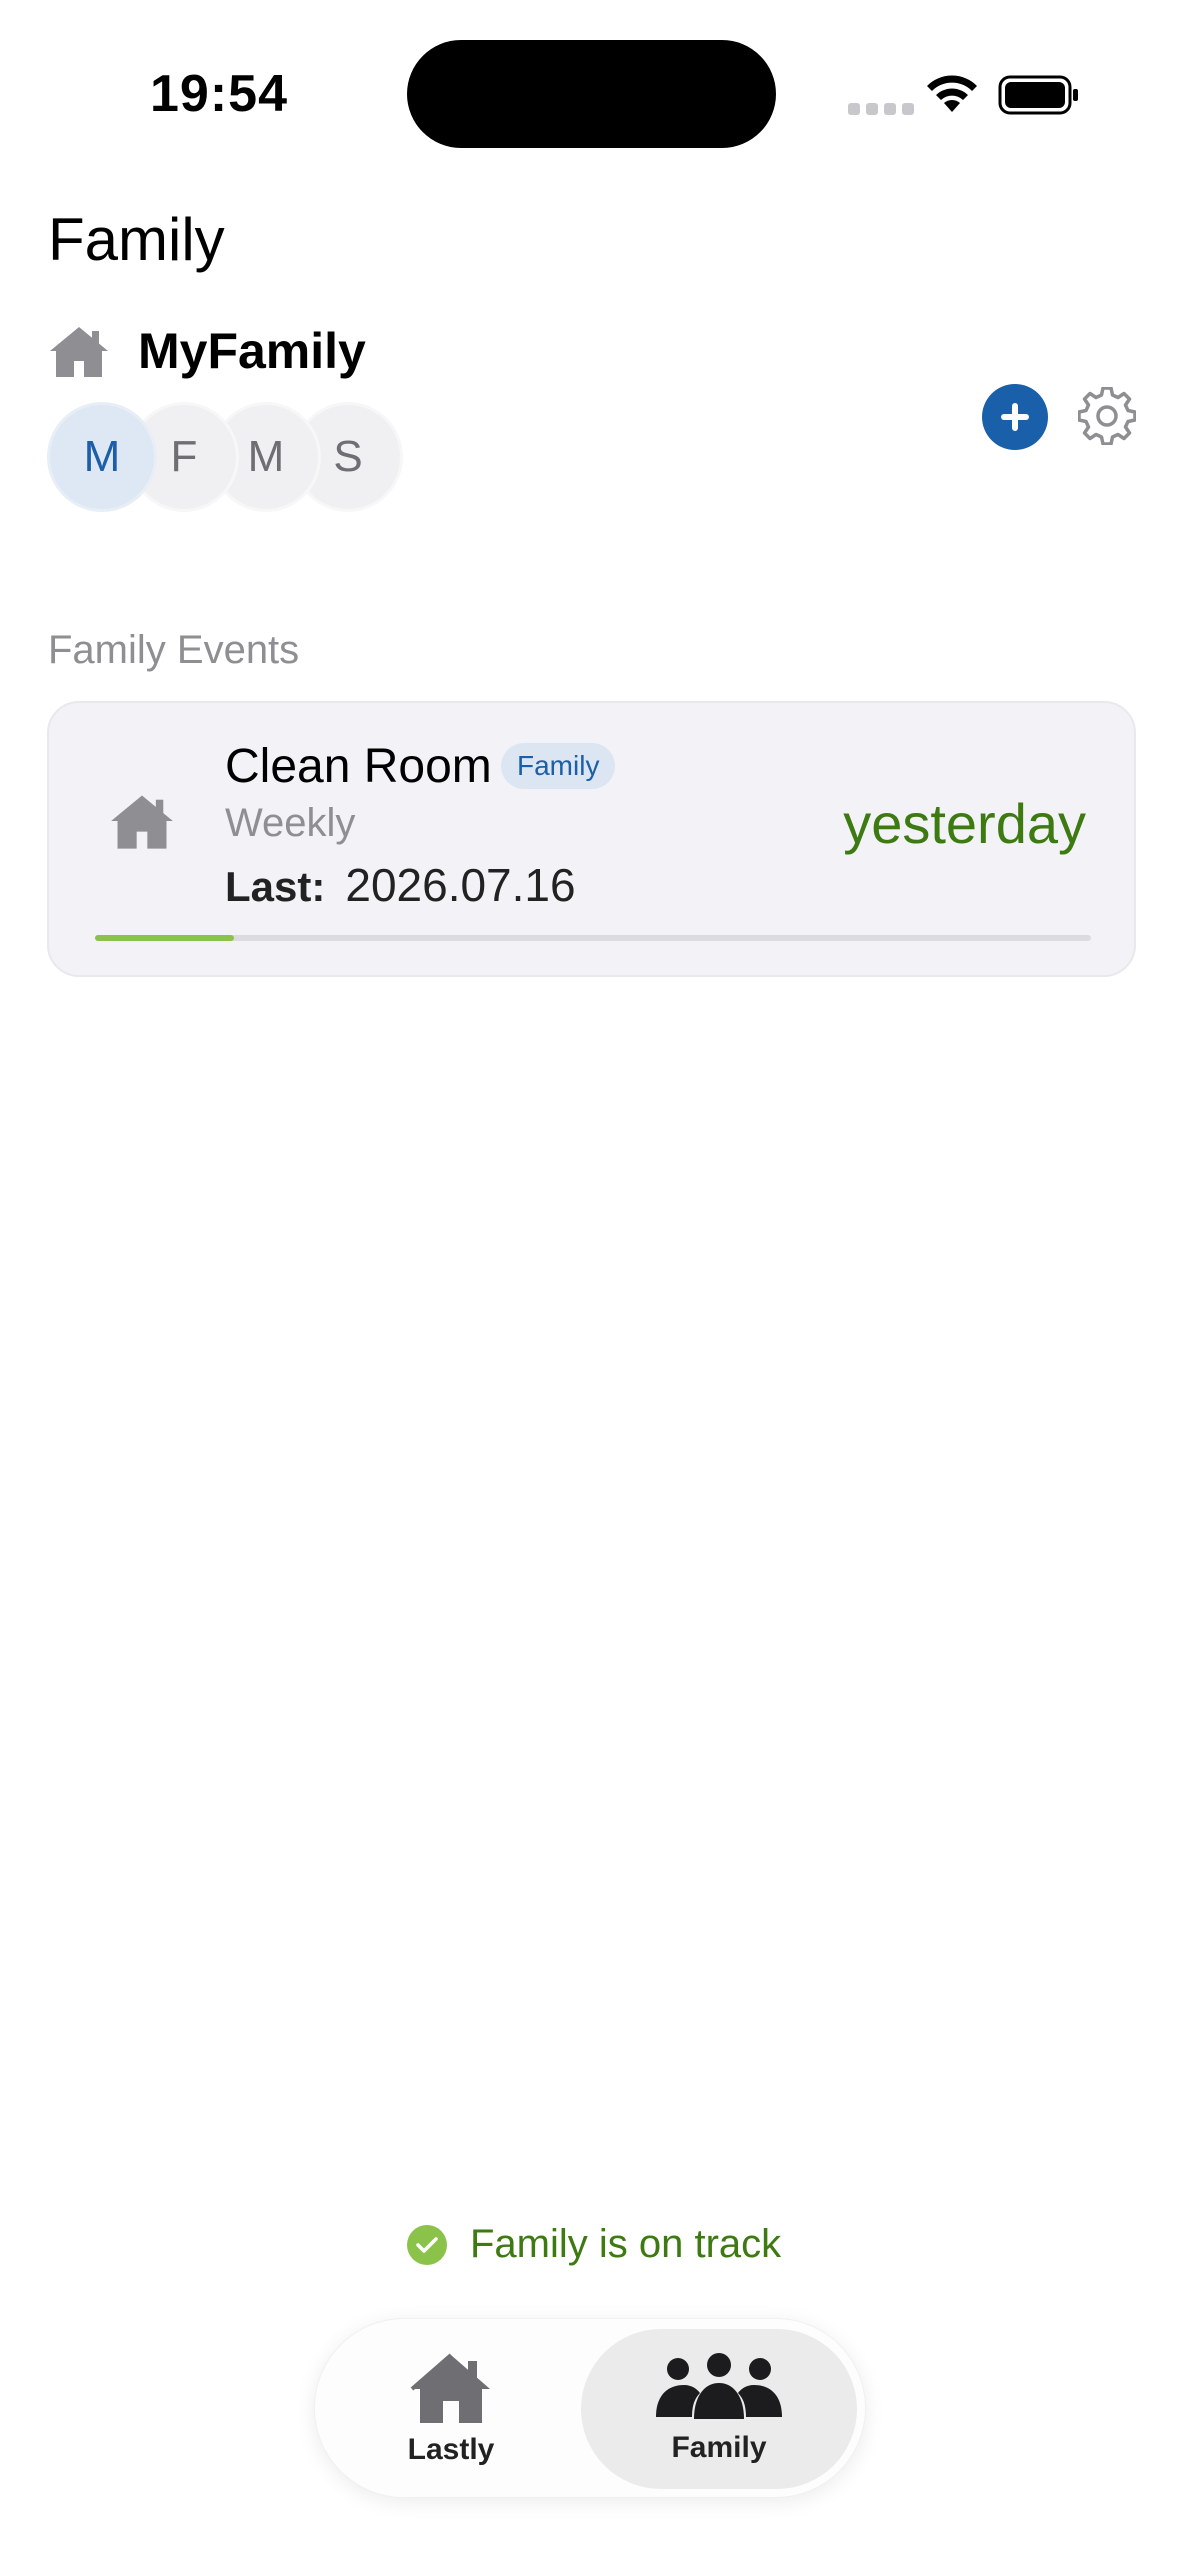 The image size is (1183, 2560). I want to click on people-icon, so click(719, 2386).